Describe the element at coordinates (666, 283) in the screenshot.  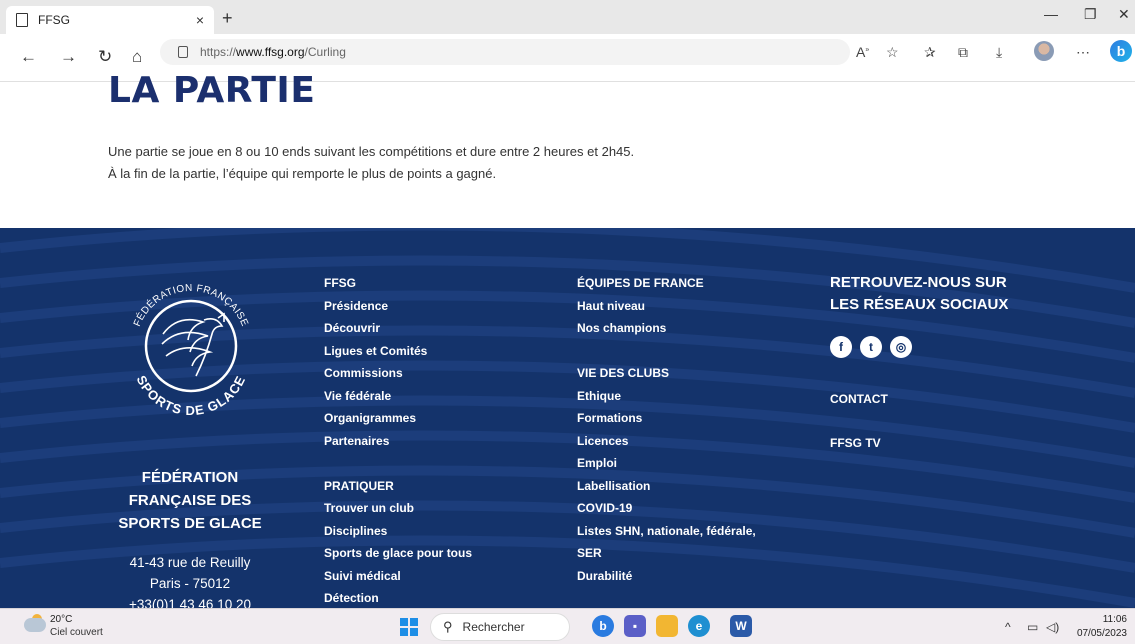
I see `footer-heading-equipes: ÉQUIPES DE FRANCE` at that location.